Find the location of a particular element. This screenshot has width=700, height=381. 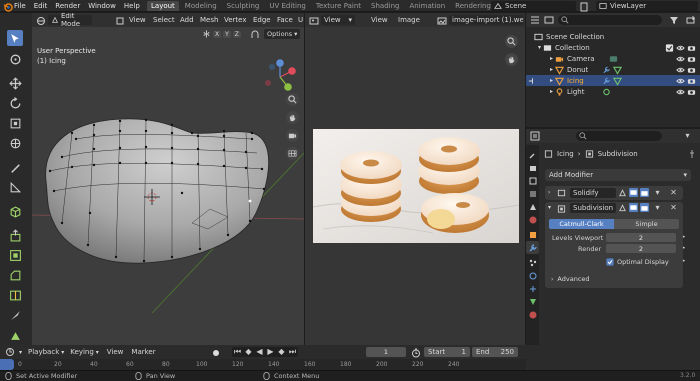

pin-icon is located at coordinates (691, 153).